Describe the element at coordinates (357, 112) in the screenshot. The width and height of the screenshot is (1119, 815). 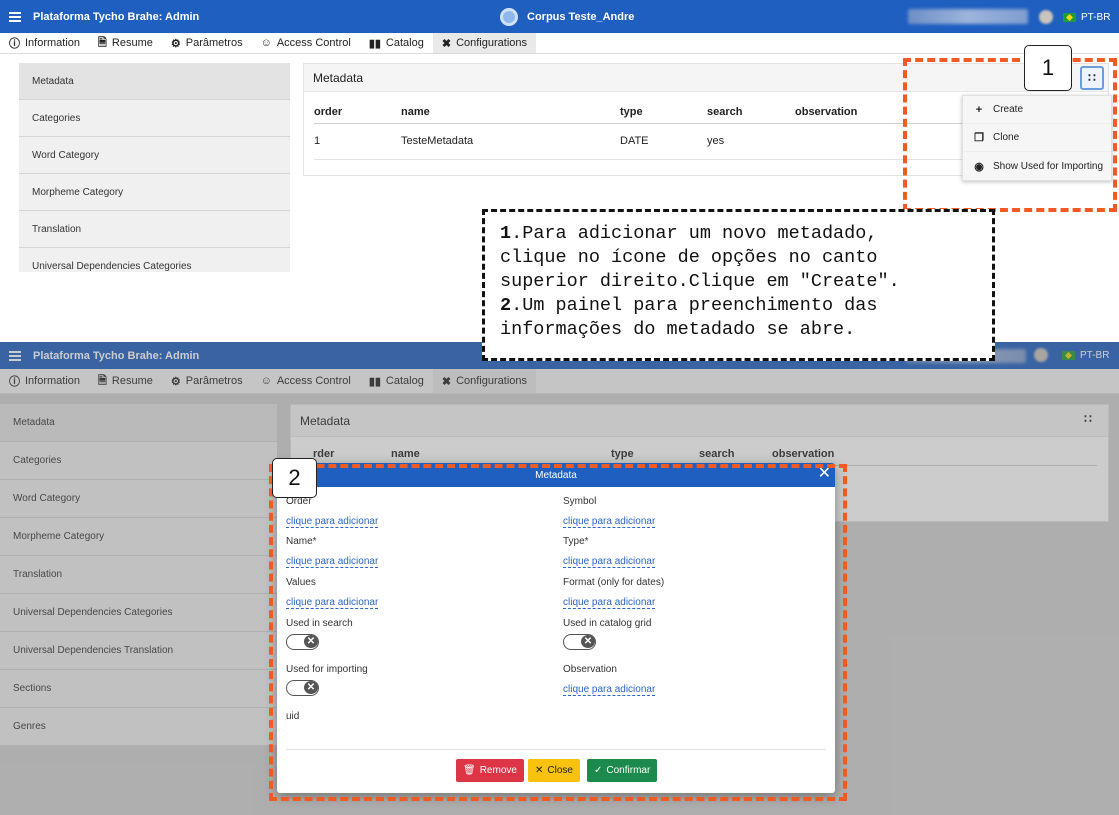
I see `column-order: order` at that location.